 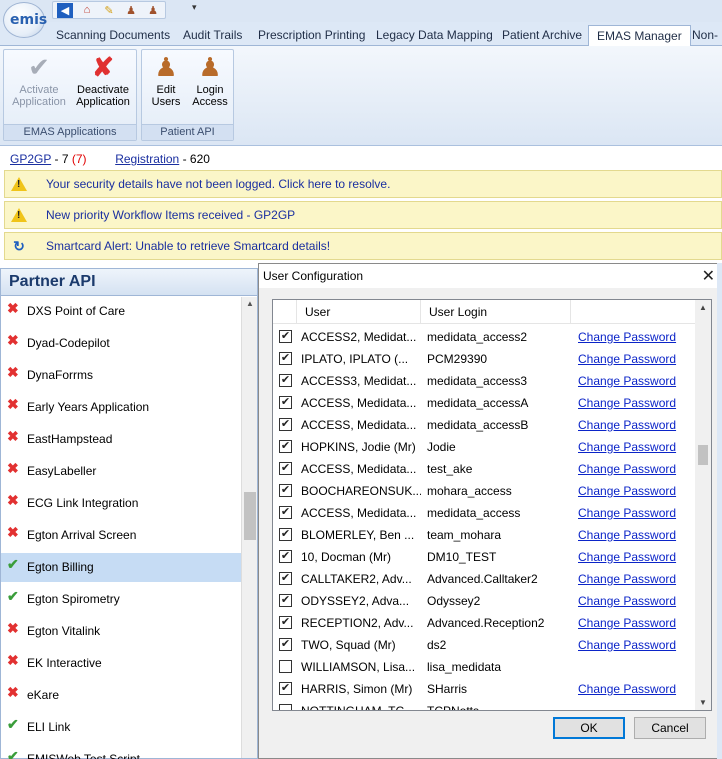 I want to click on gp2gp-link: GP2GP, so click(x=30, y=159).